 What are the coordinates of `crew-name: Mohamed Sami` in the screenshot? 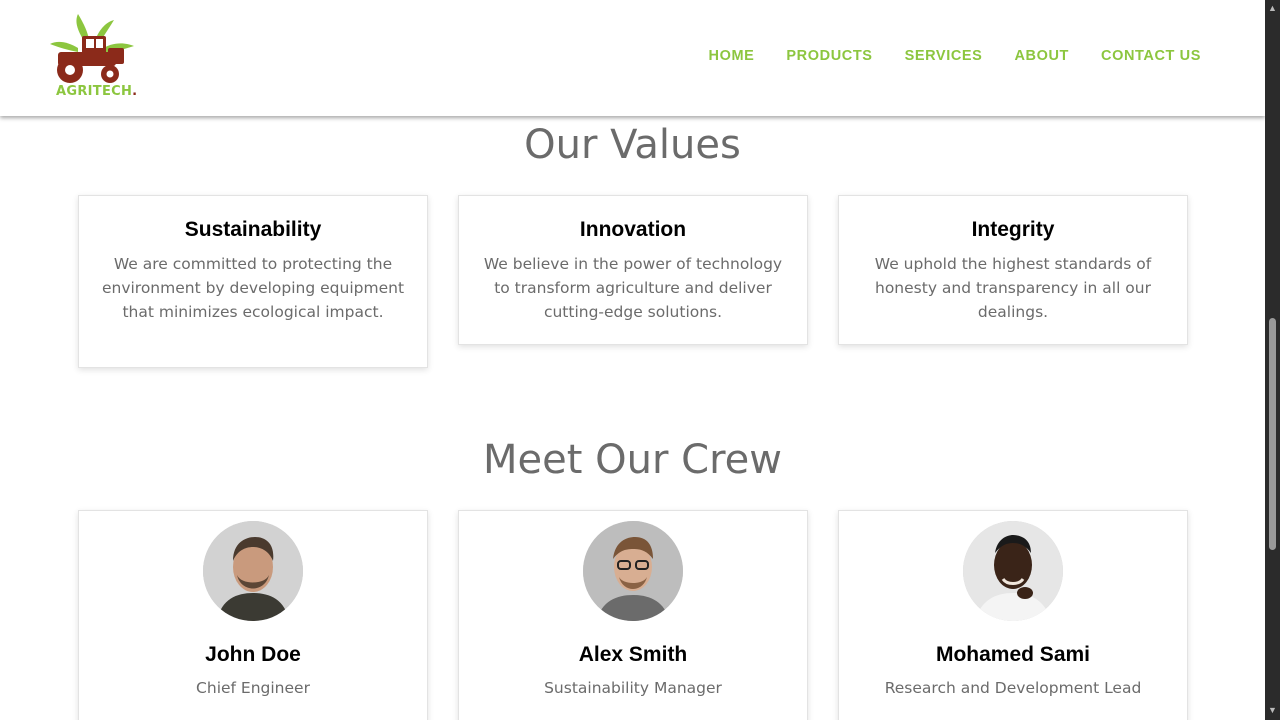 It's located at (1013, 654).